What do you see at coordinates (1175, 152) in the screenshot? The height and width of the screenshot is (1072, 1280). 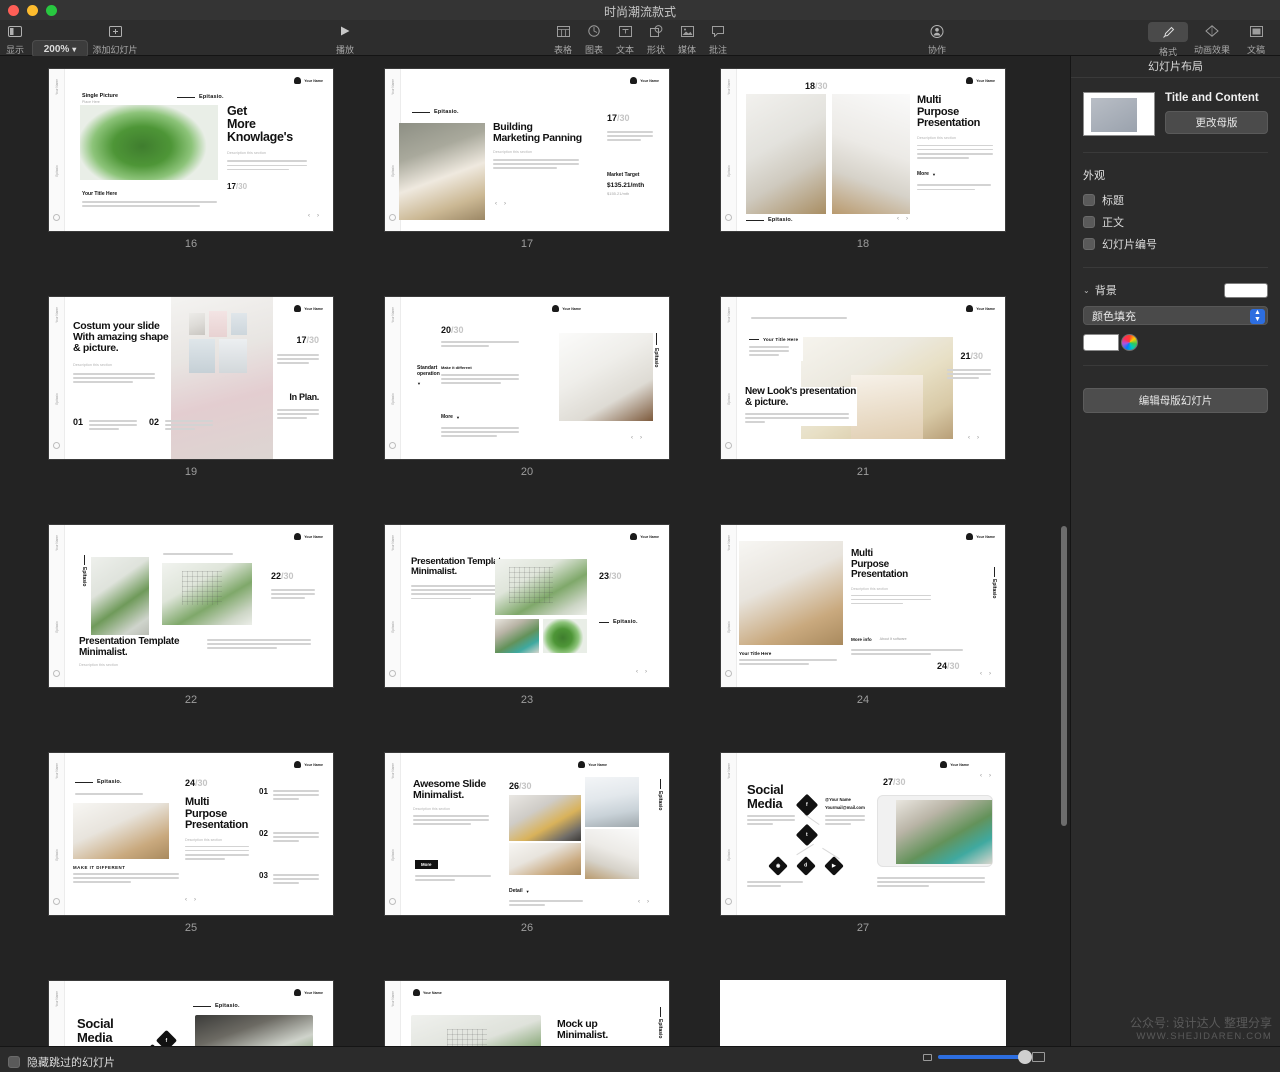 I see `divider` at bounding box center [1175, 152].